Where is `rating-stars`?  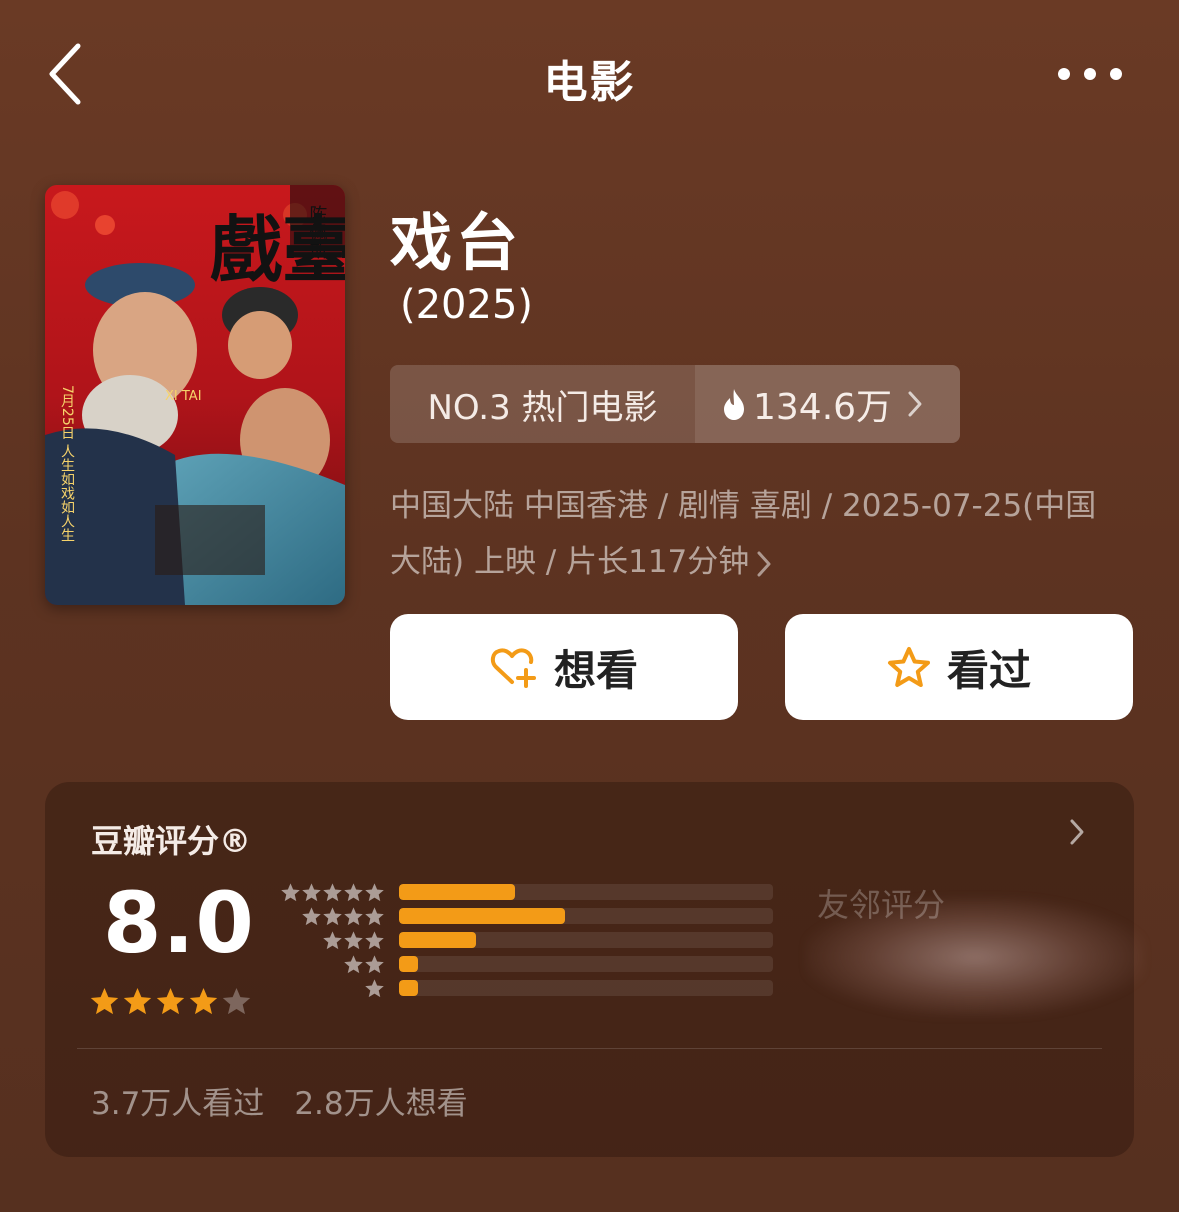
rating-stars is located at coordinates (170, 1001).